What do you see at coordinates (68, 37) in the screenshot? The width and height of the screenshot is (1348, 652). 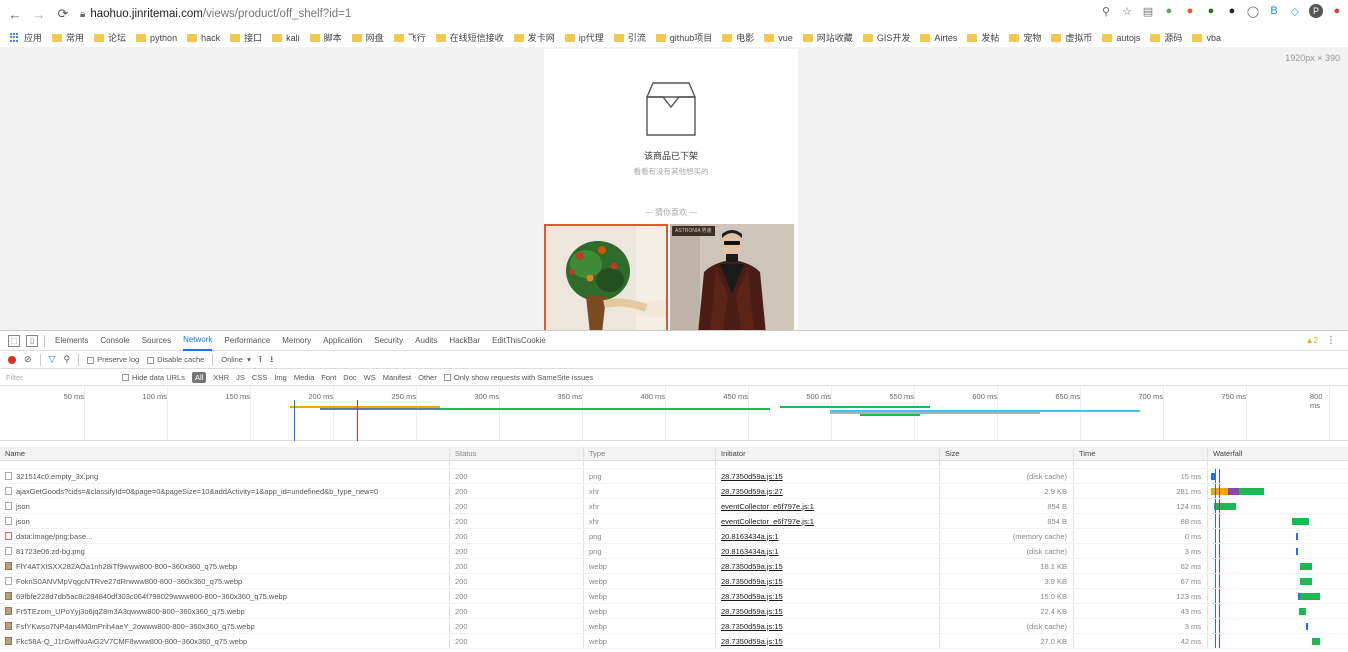 I see `bookmark-folder: 常用` at bounding box center [68, 37].